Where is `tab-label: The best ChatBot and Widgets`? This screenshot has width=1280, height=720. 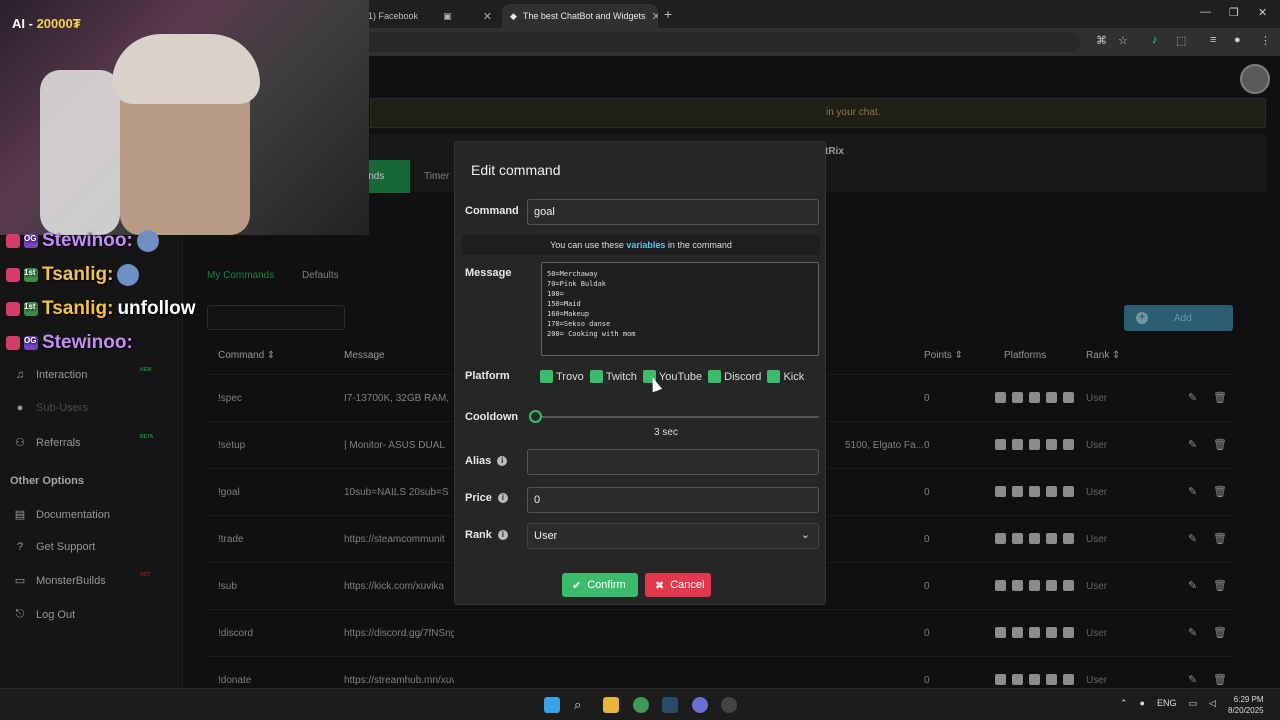
tab-label: The best ChatBot and Widgets is located at coordinates (584, 16).